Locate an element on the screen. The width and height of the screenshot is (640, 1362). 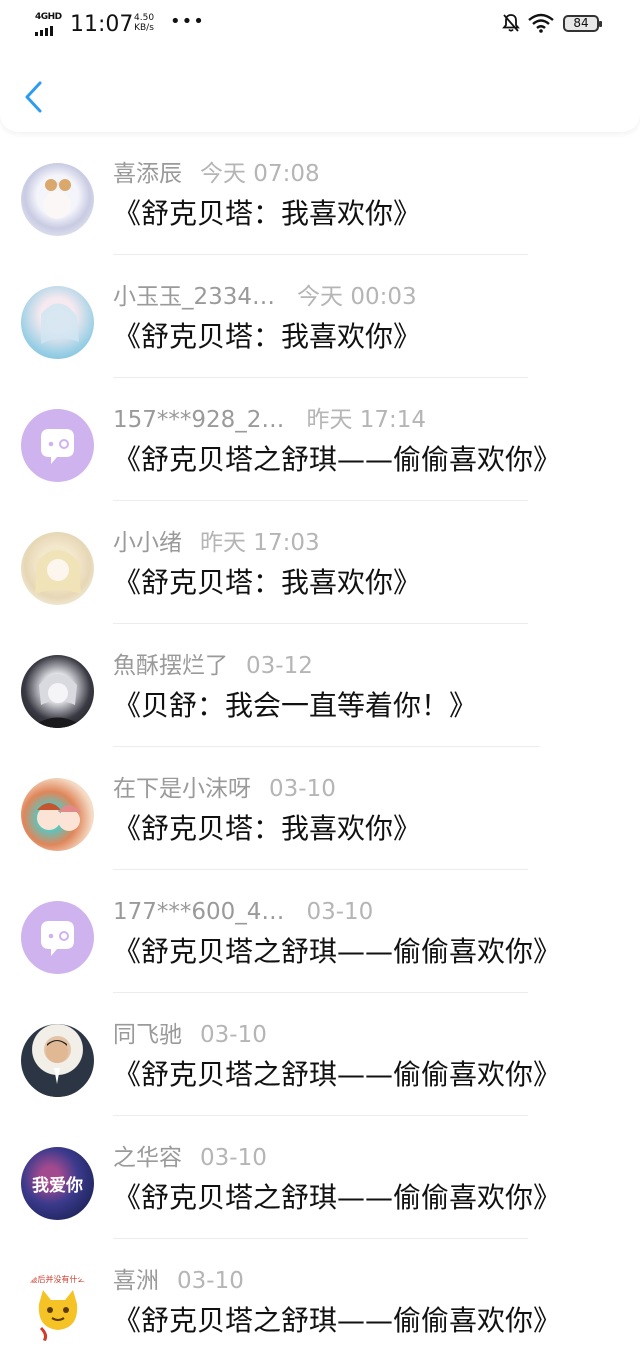
speed-value: 4.50 is located at coordinates (144, 18).